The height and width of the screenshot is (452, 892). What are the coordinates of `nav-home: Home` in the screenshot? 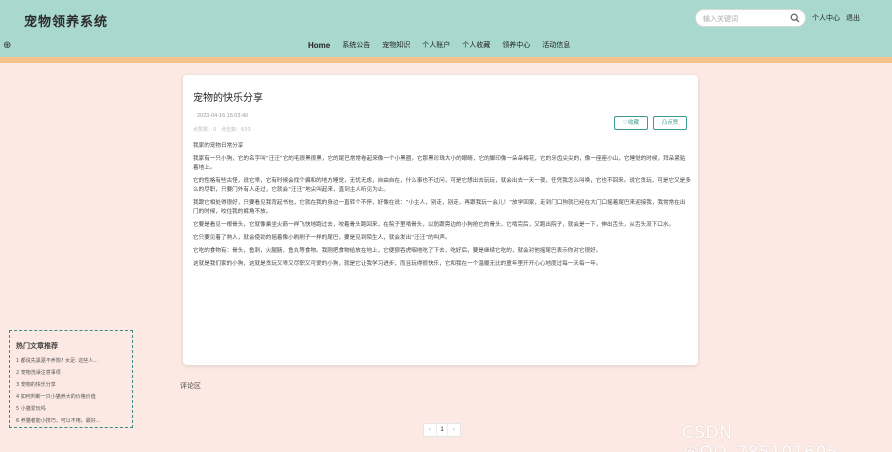 It's located at (319, 45).